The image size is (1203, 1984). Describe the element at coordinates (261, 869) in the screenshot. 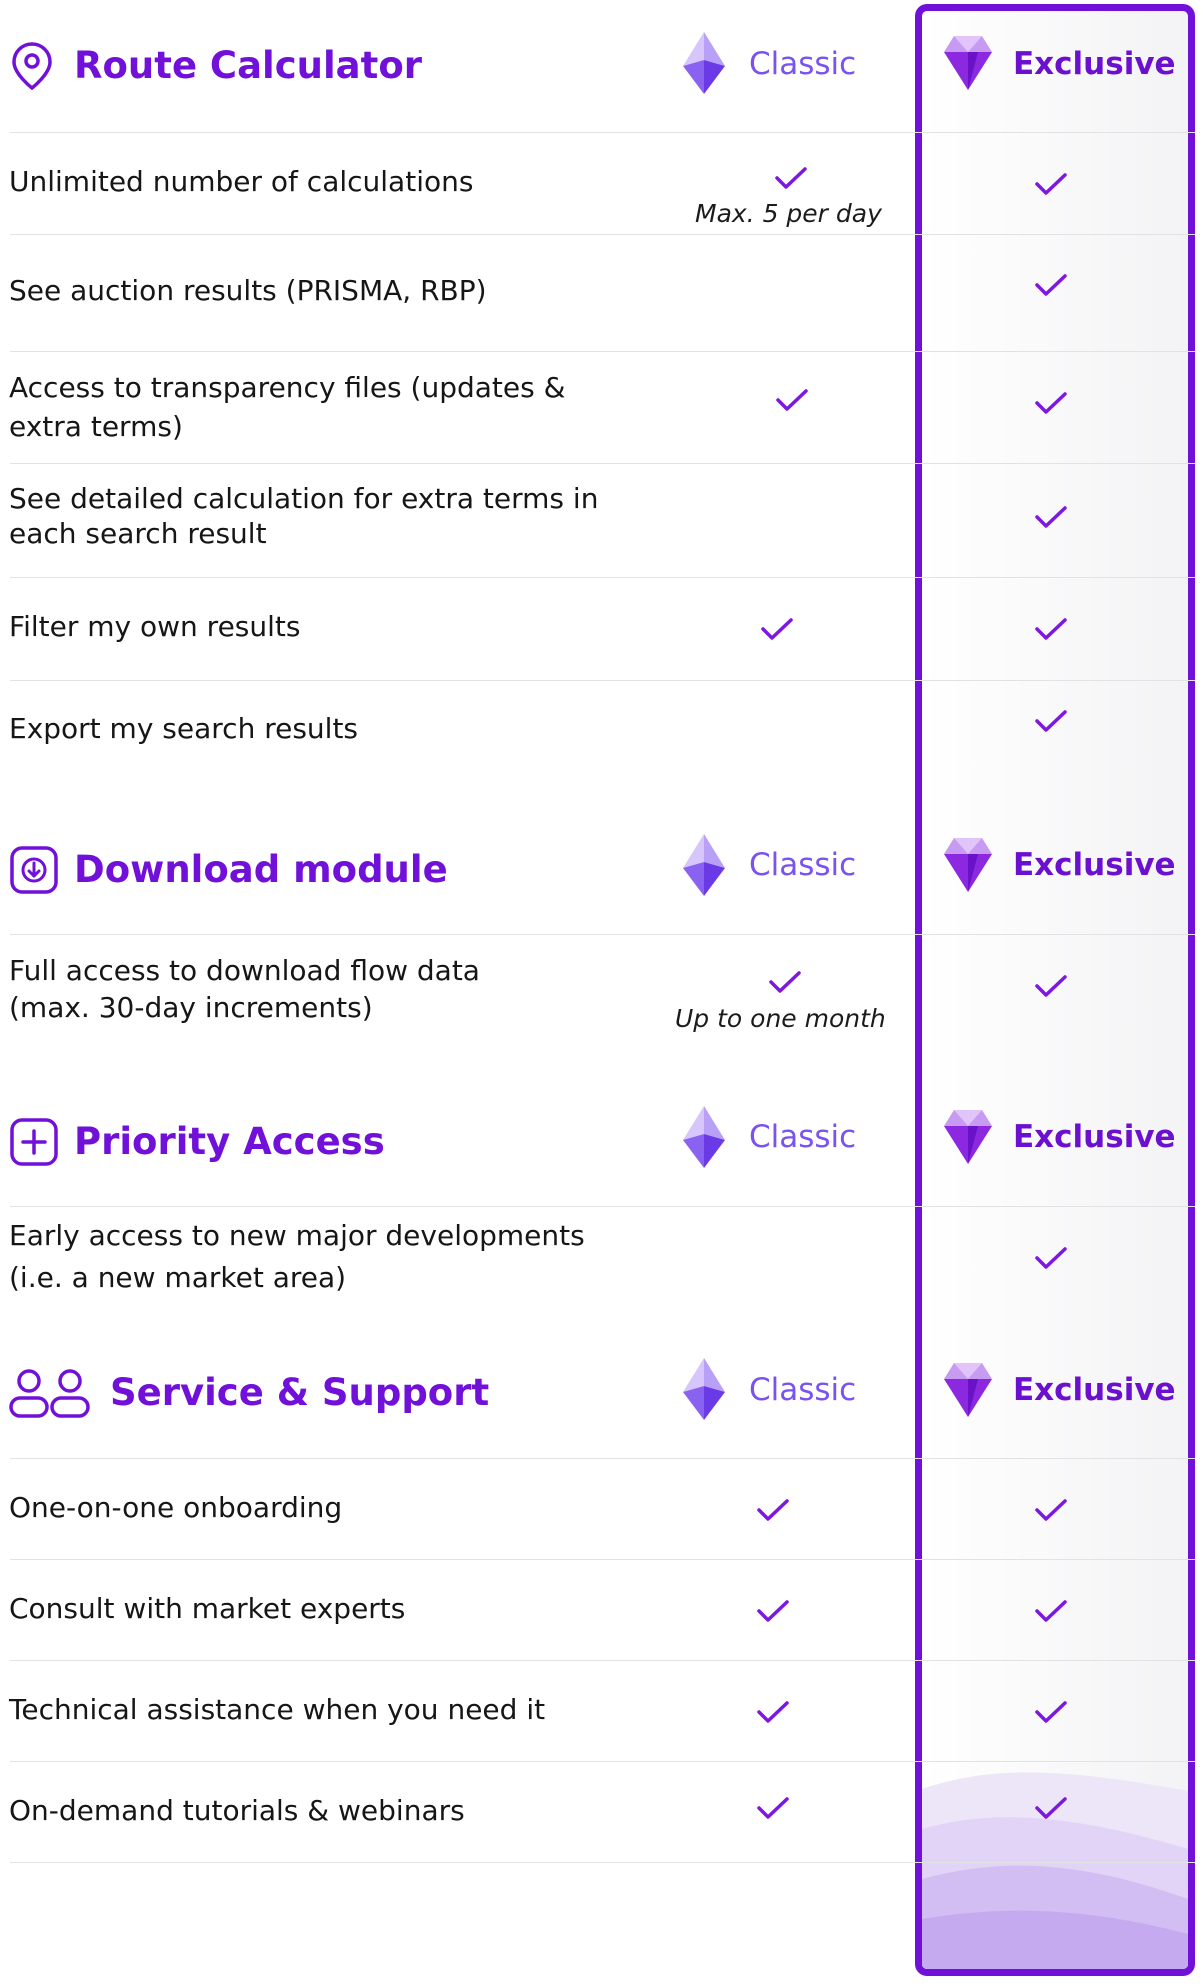

I see `section-title: Download module` at that location.